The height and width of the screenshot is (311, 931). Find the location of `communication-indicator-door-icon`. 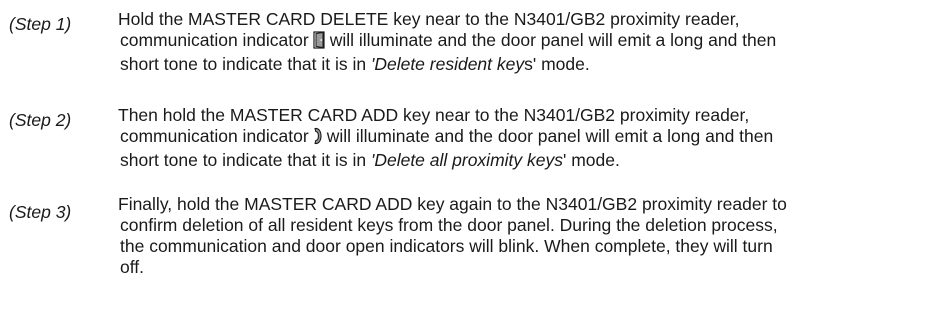

communication-indicator-door-icon is located at coordinates (319, 42).